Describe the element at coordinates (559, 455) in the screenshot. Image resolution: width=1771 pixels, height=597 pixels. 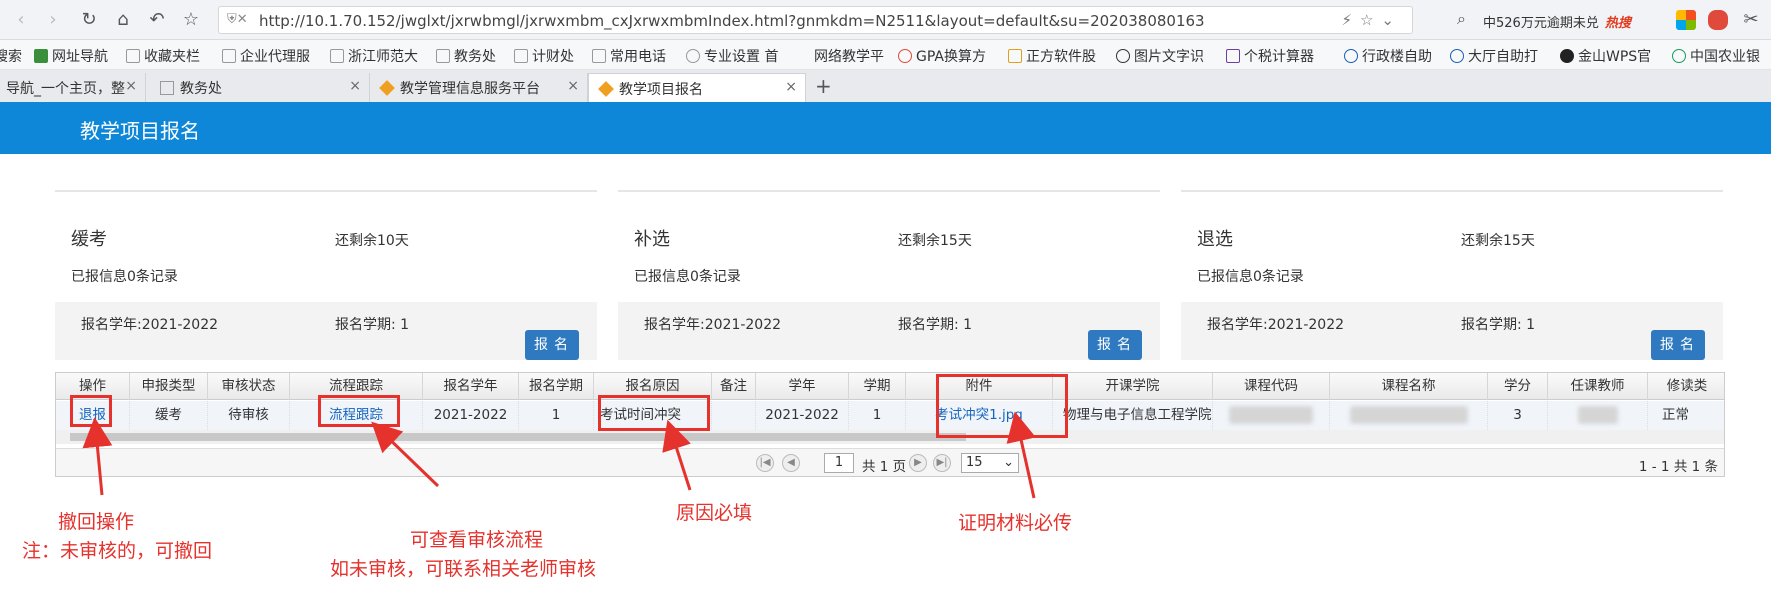
I see `annotation-arrows` at that location.